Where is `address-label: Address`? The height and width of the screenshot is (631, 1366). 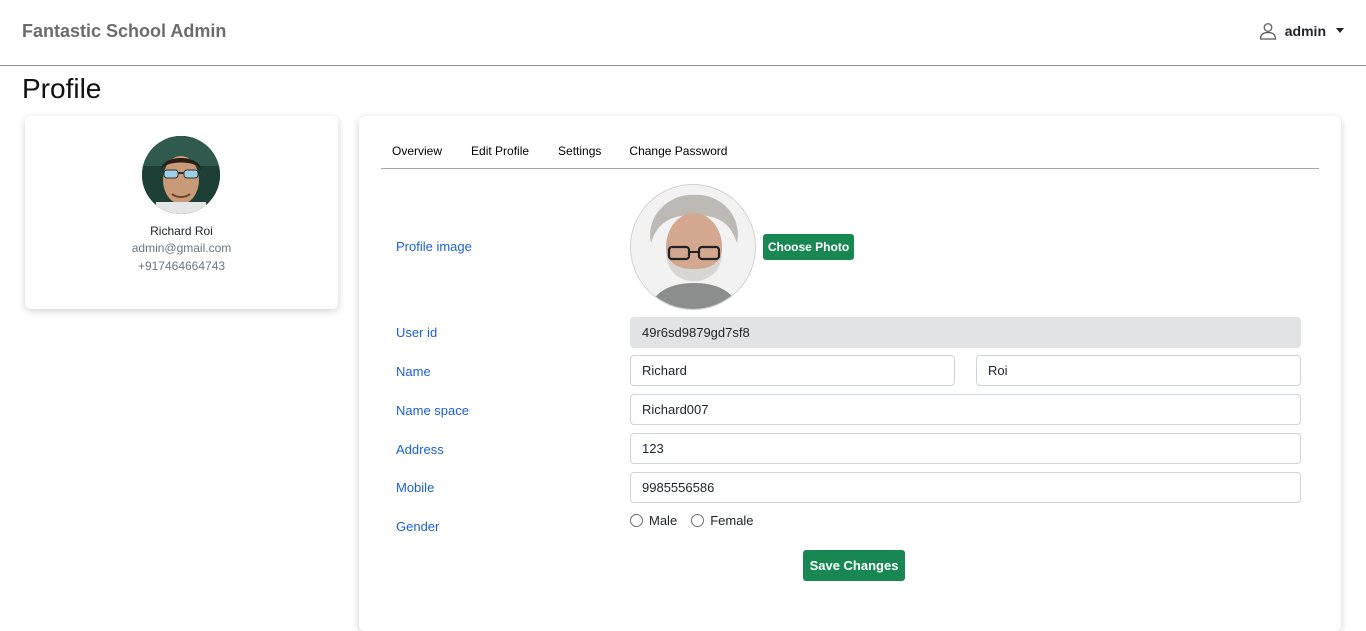
address-label: Address is located at coordinates (420, 449).